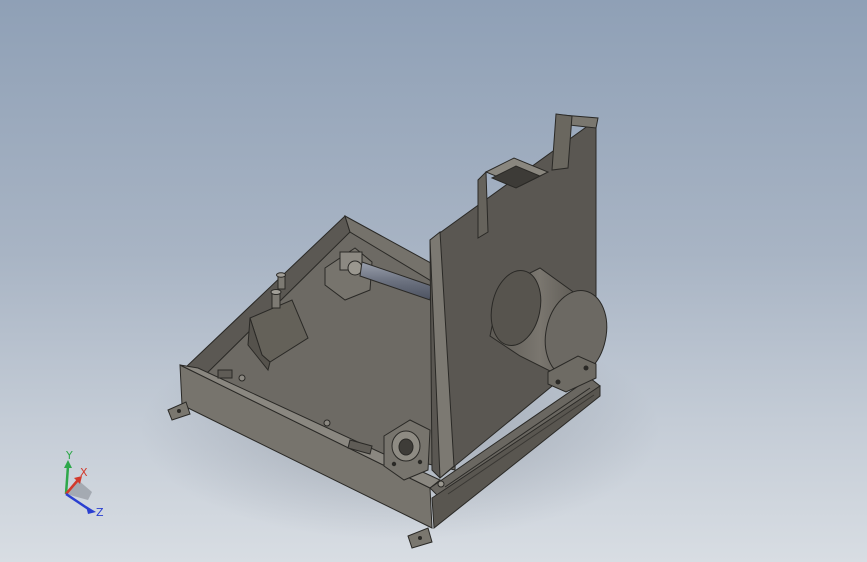 The width and height of the screenshot is (867, 562). I want to click on z-axis-label: Z, so click(100, 512).